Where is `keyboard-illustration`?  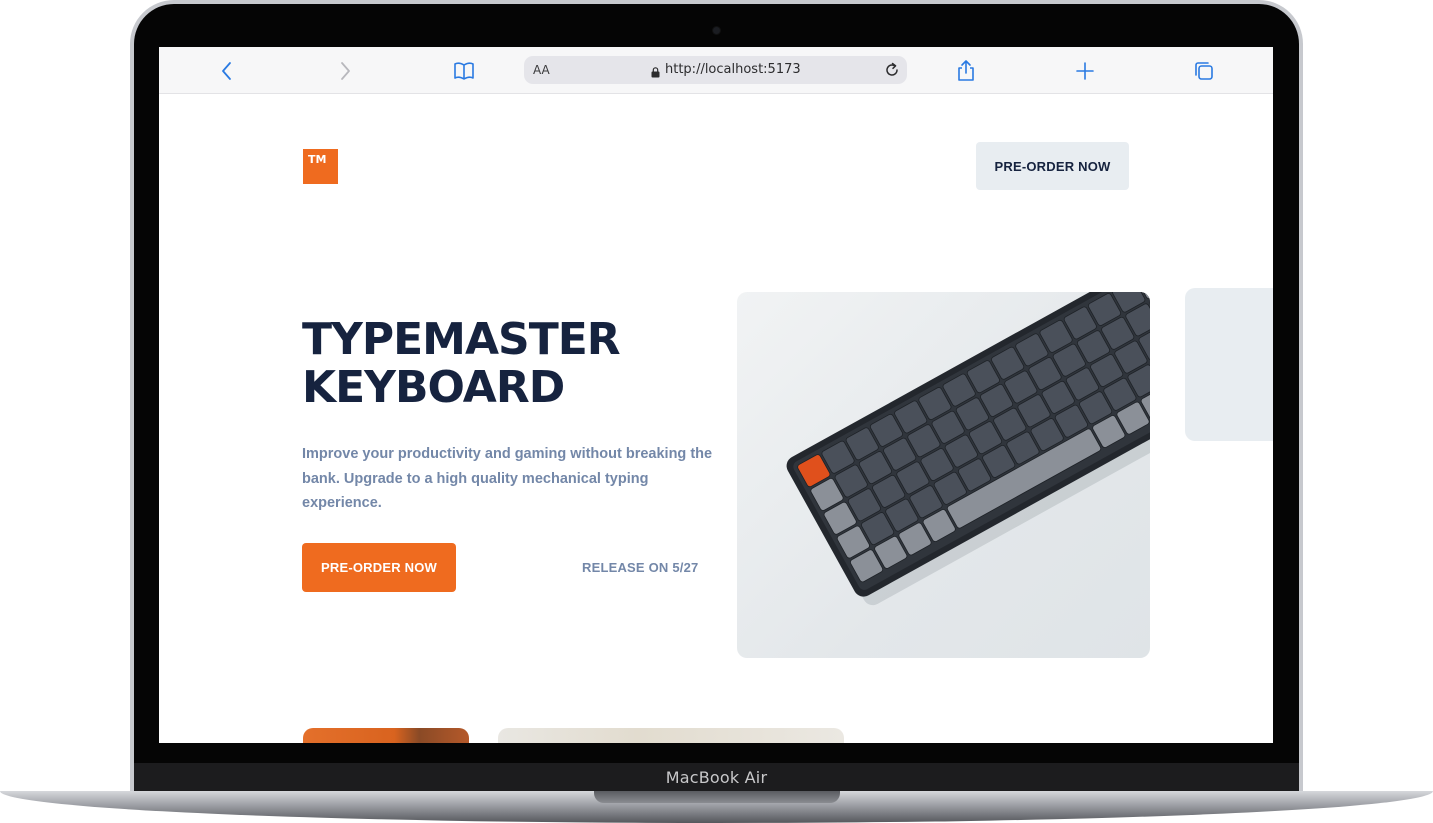
keyboard-illustration is located at coordinates (968, 449).